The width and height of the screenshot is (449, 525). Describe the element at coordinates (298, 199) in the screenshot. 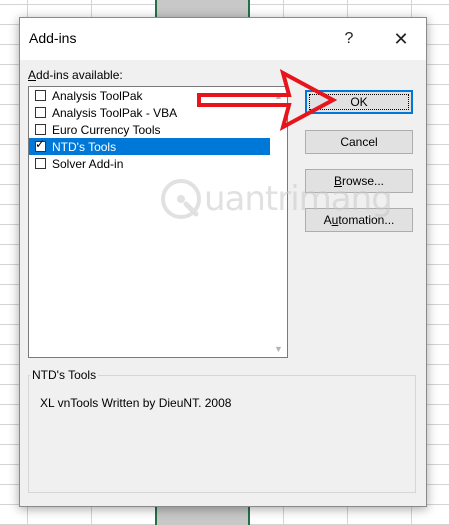

I see `watermark-text: uantrimang` at that location.